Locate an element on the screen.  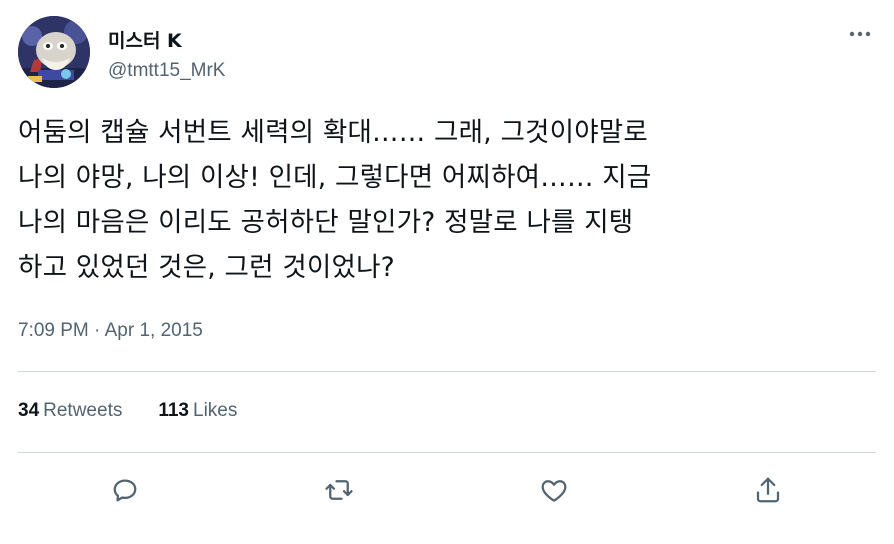
heart-icon is located at coordinates (554, 491).